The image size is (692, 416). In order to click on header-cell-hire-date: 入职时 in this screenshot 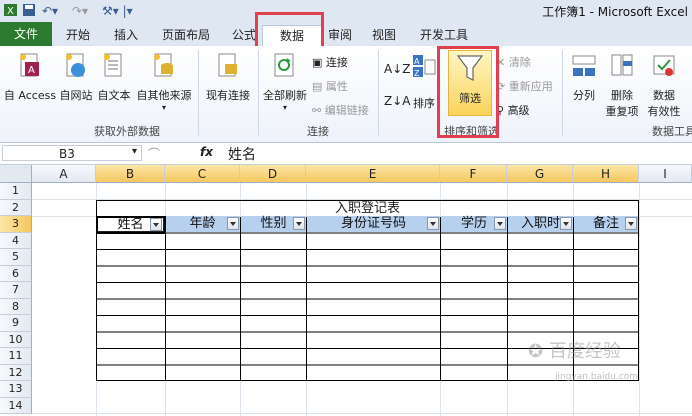, I will do `click(540, 224)`.